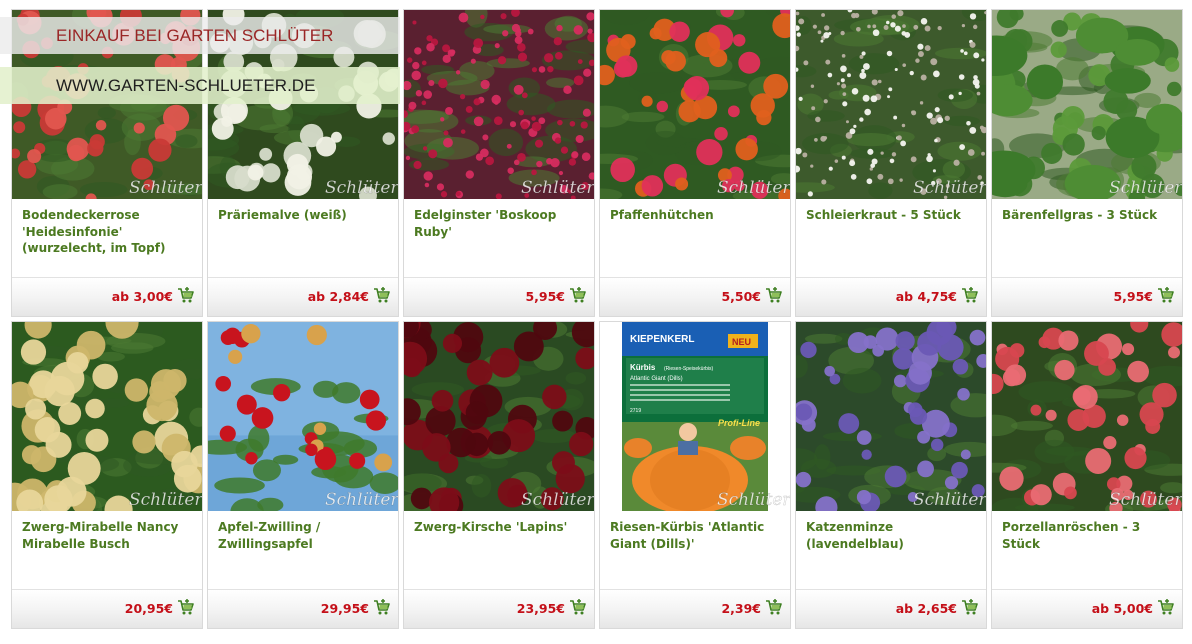  What do you see at coordinates (662, 339) in the screenshot?
I see `packet-brand: KIEPENKERL` at bounding box center [662, 339].